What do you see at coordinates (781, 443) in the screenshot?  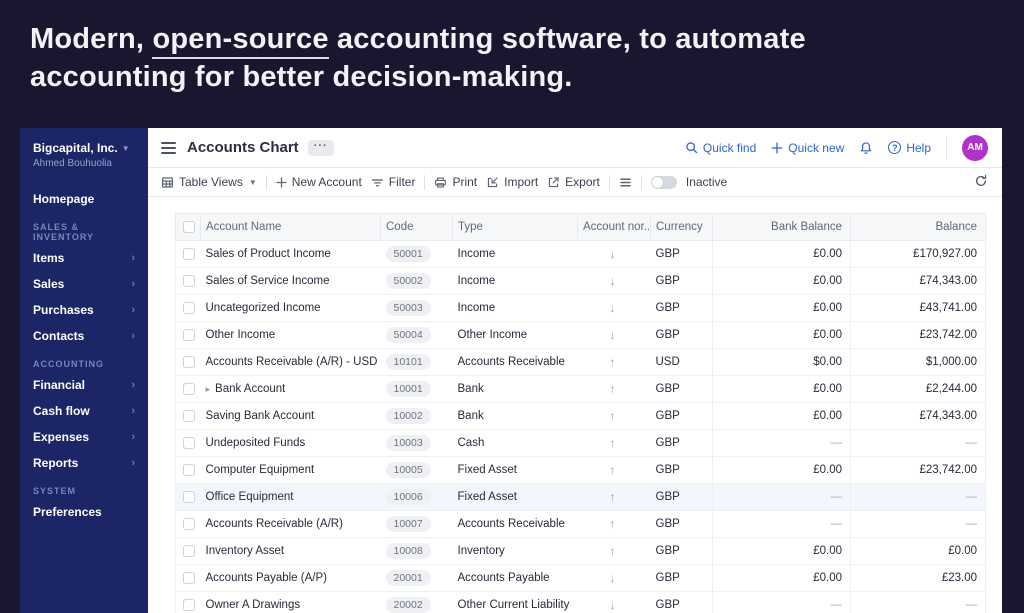 I see `bank-balance: —` at bounding box center [781, 443].